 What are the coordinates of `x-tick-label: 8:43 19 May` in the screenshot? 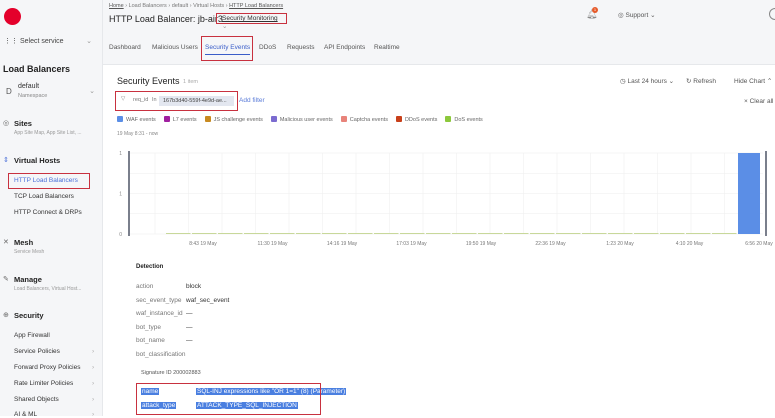 It's located at (203, 244).